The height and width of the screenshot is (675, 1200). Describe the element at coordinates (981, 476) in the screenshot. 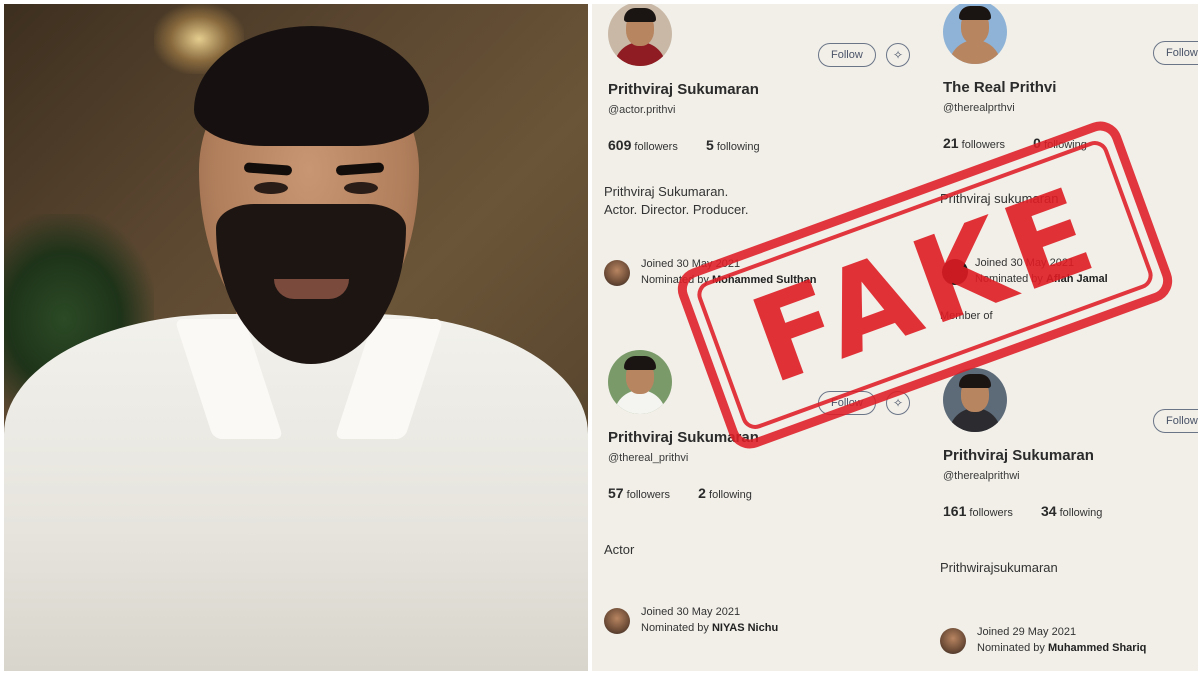

I see `profile-handle: @therealprithwi` at that location.